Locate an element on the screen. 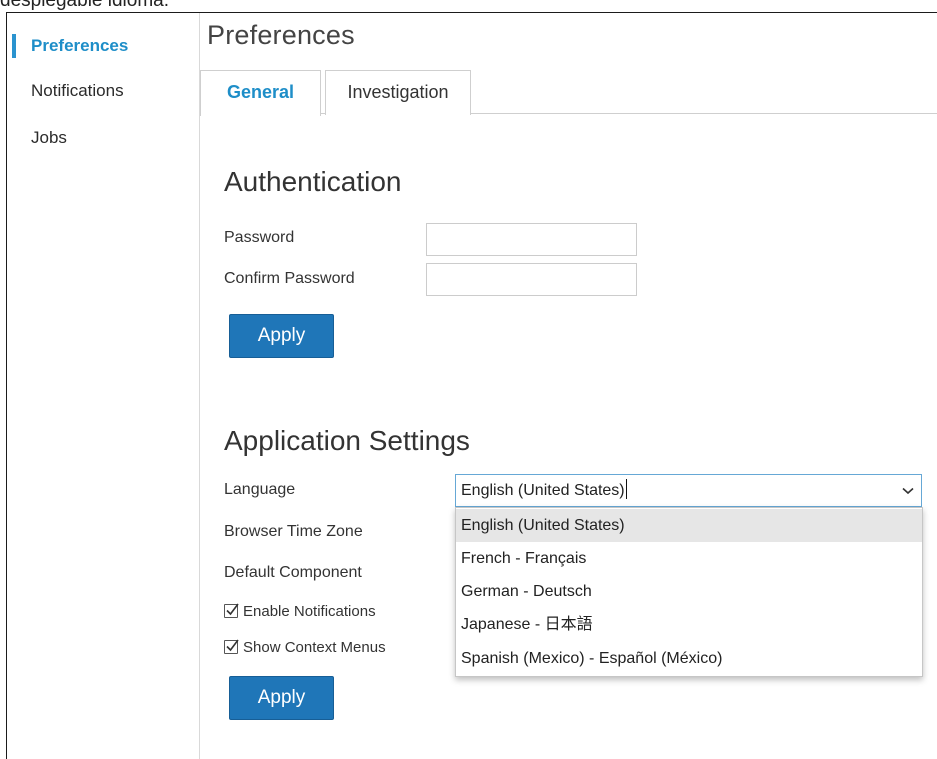 Image resolution: width=937 pixels, height=759 pixels. language-option-spanish-mexico: Spanish (Mexico) - Español (México) is located at coordinates (689, 658).